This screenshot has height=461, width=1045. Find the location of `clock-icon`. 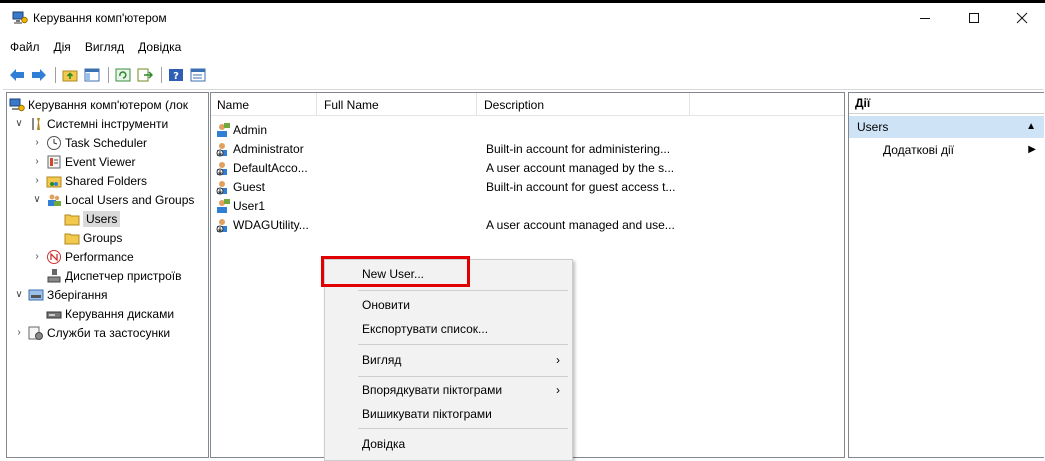

clock-icon is located at coordinates (54, 143).